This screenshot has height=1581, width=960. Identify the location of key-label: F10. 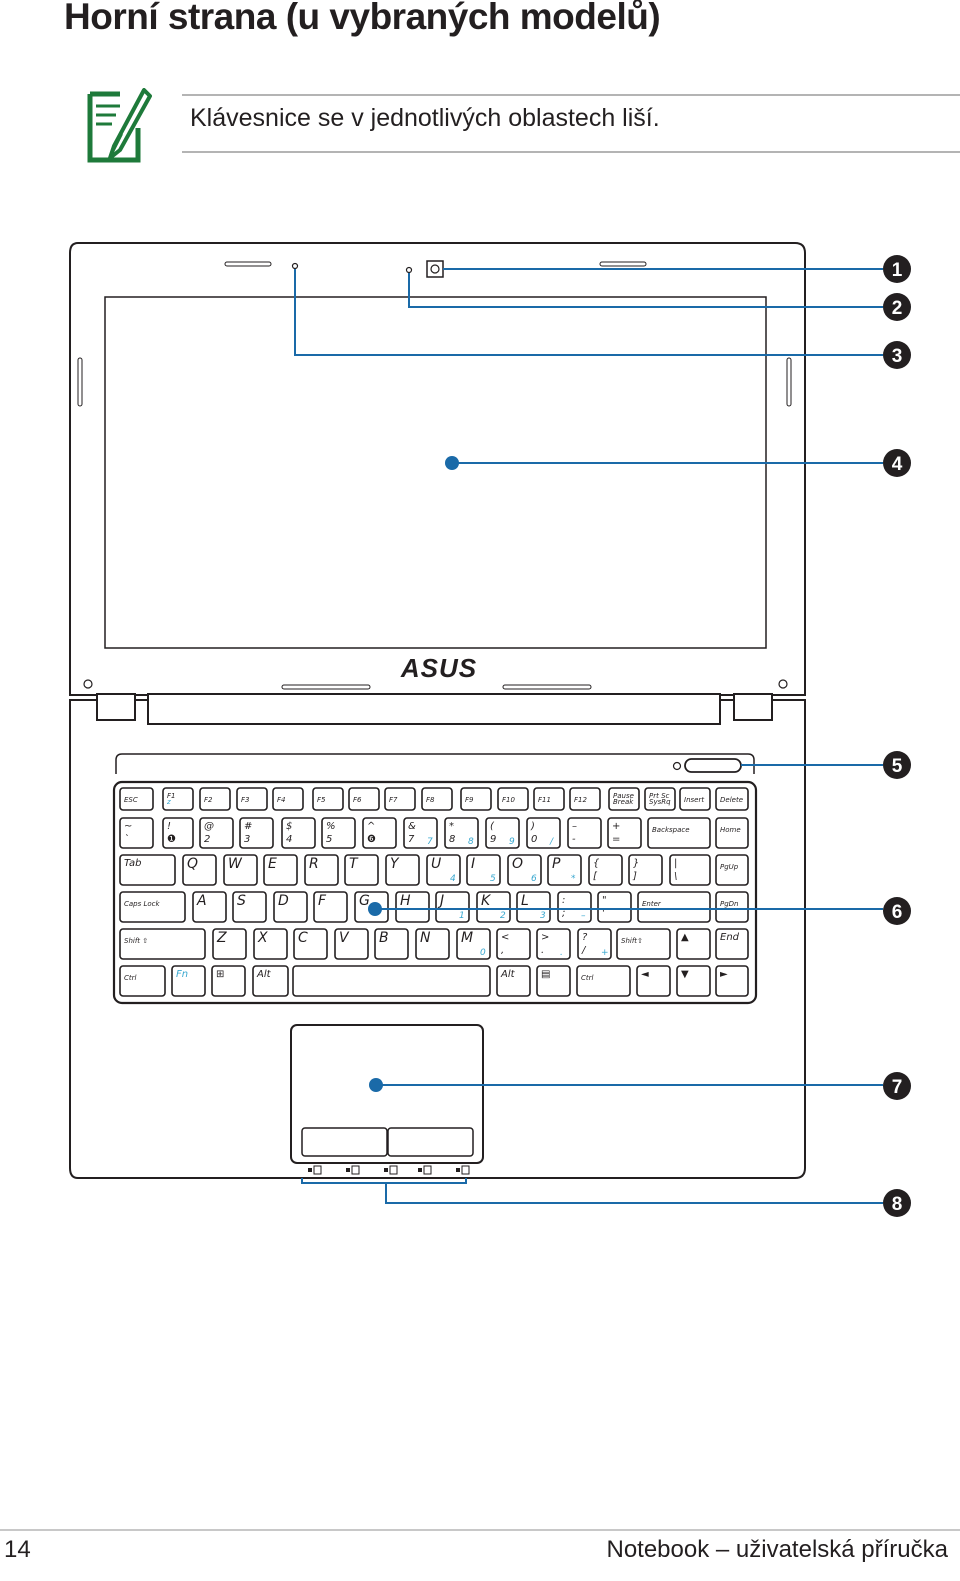
(508, 800).